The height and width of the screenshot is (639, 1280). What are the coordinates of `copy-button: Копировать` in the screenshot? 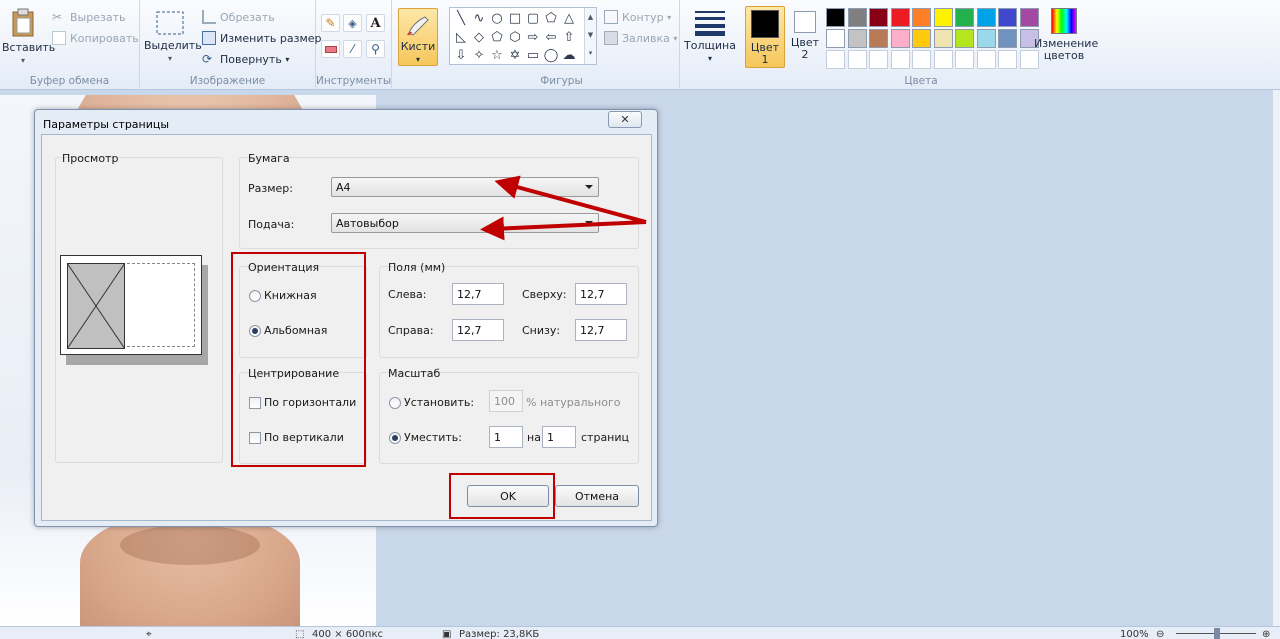 It's located at (95, 38).